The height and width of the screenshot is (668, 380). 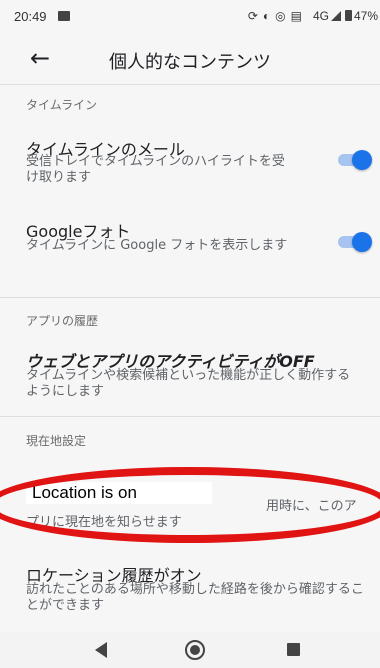 I want to click on battery-level: 47%, so click(x=365, y=16).